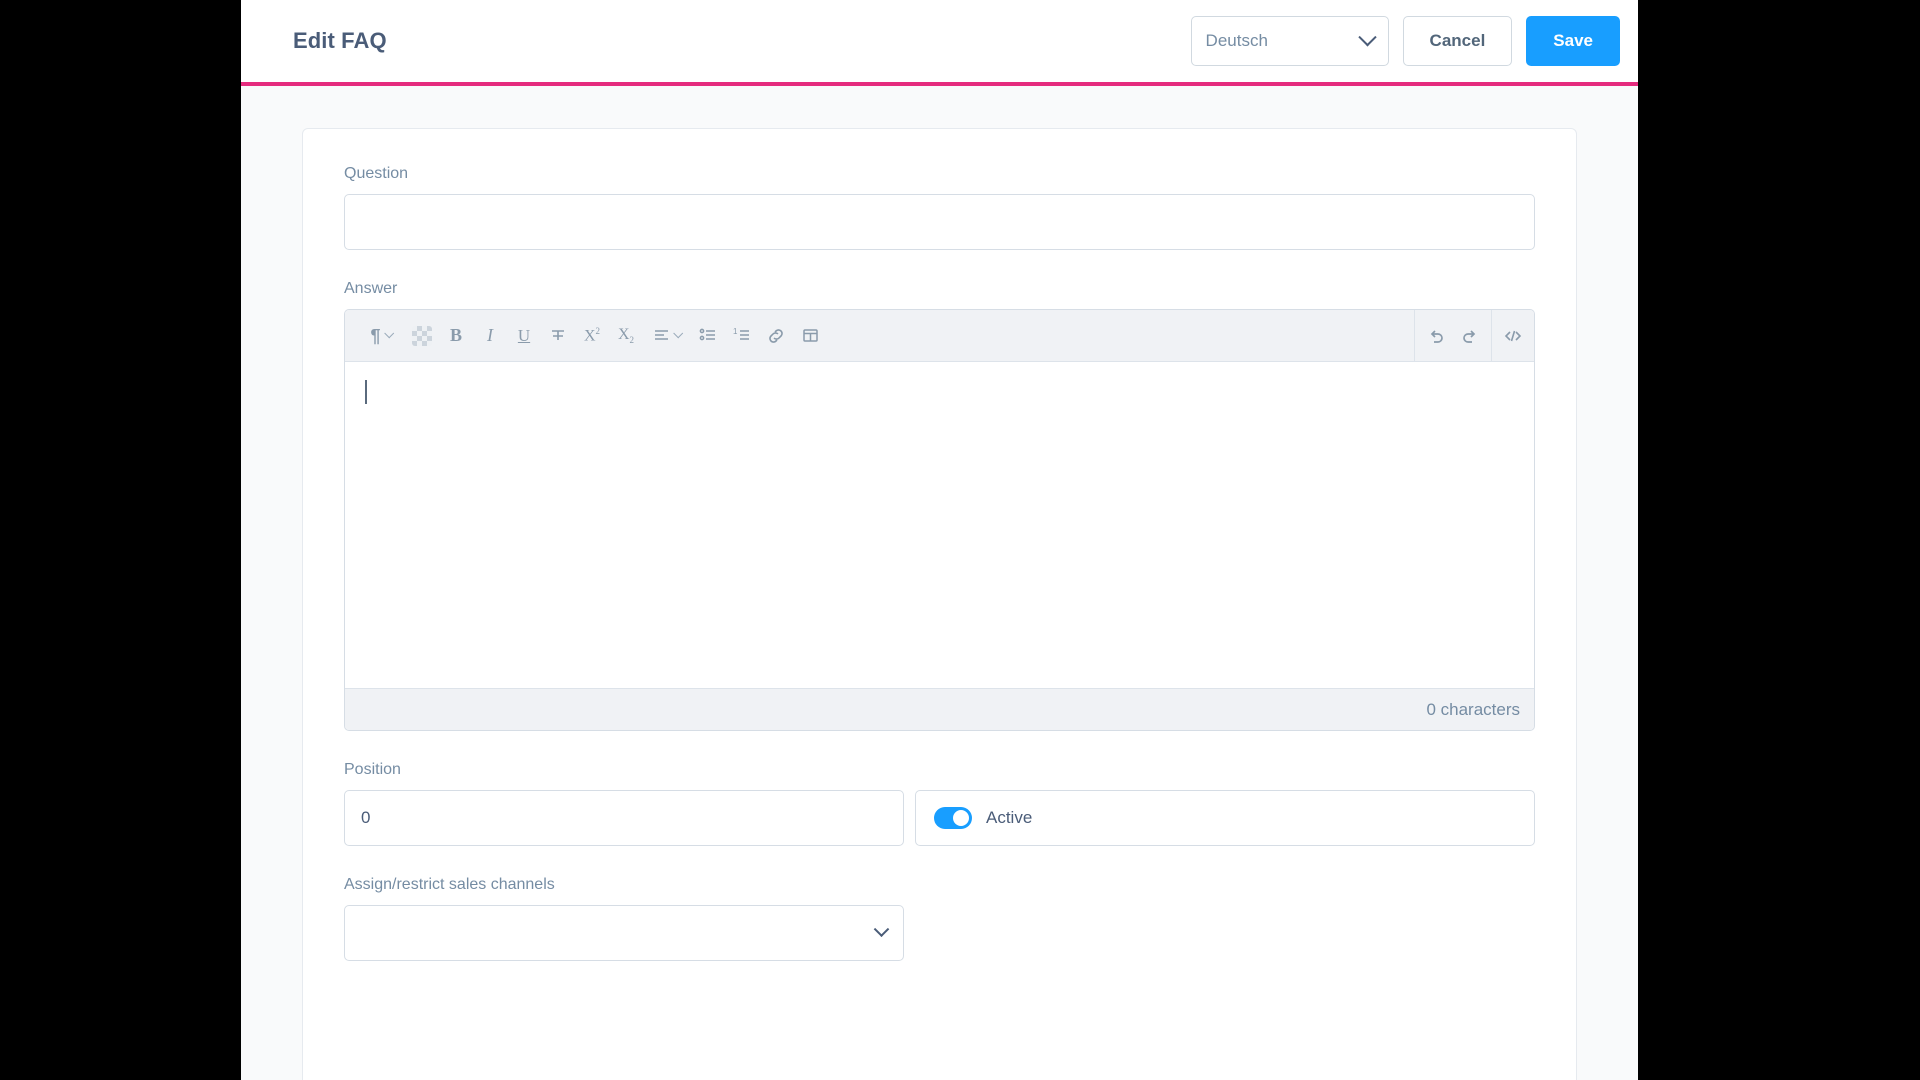 The image size is (1920, 1080). Describe the element at coordinates (449, 884) in the screenshot. I see `sales-channels-label: Assign/restrict sales channels` at that location.